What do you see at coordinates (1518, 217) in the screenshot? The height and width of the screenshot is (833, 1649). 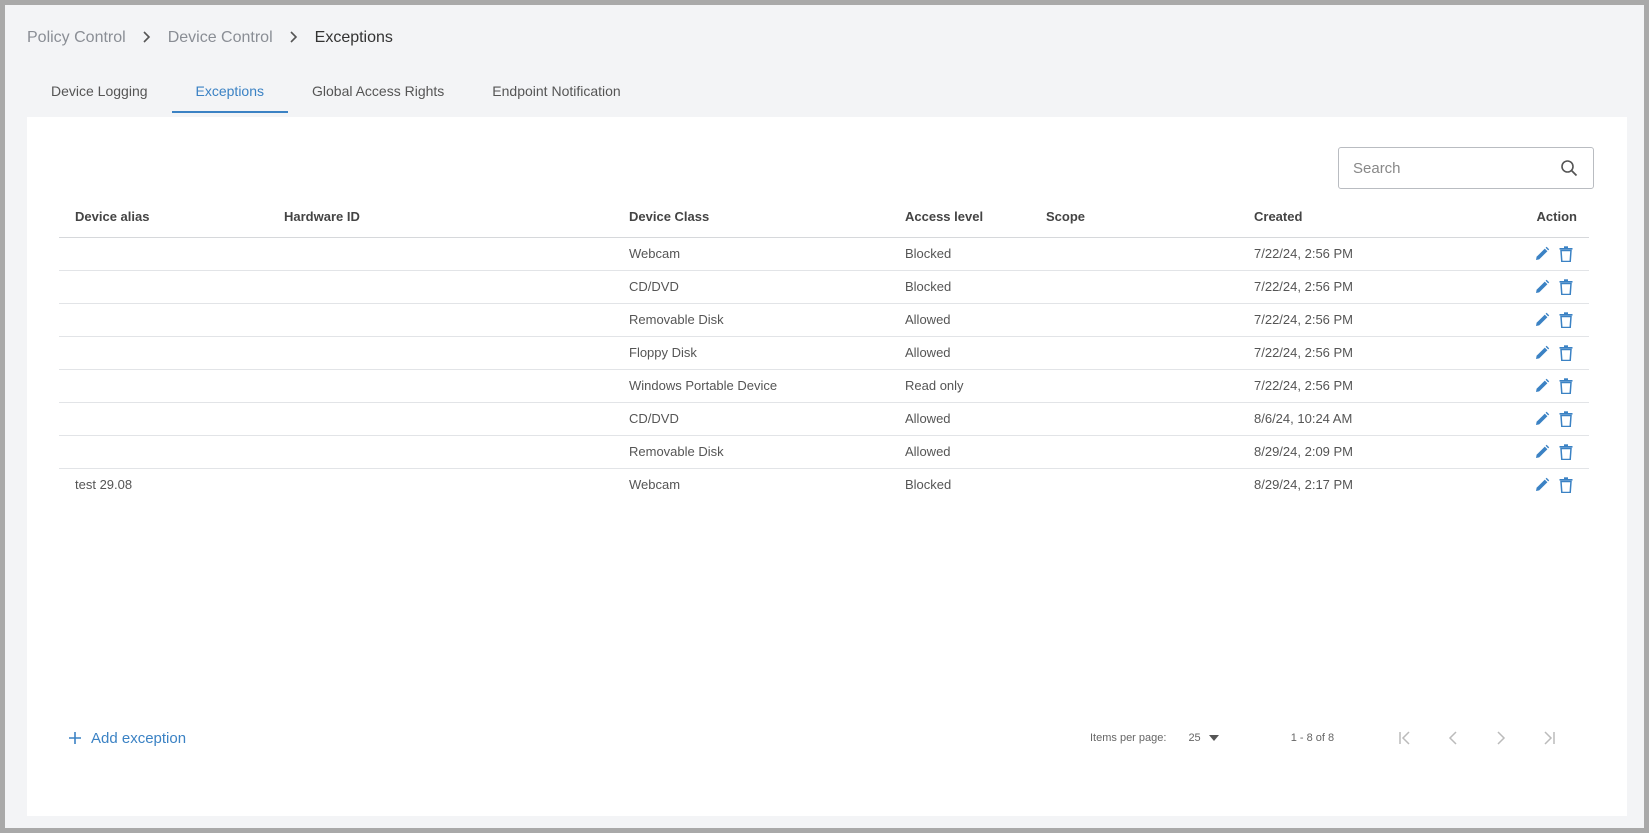 I see `column-header-action: Action` at bounding box center [1518, 217].